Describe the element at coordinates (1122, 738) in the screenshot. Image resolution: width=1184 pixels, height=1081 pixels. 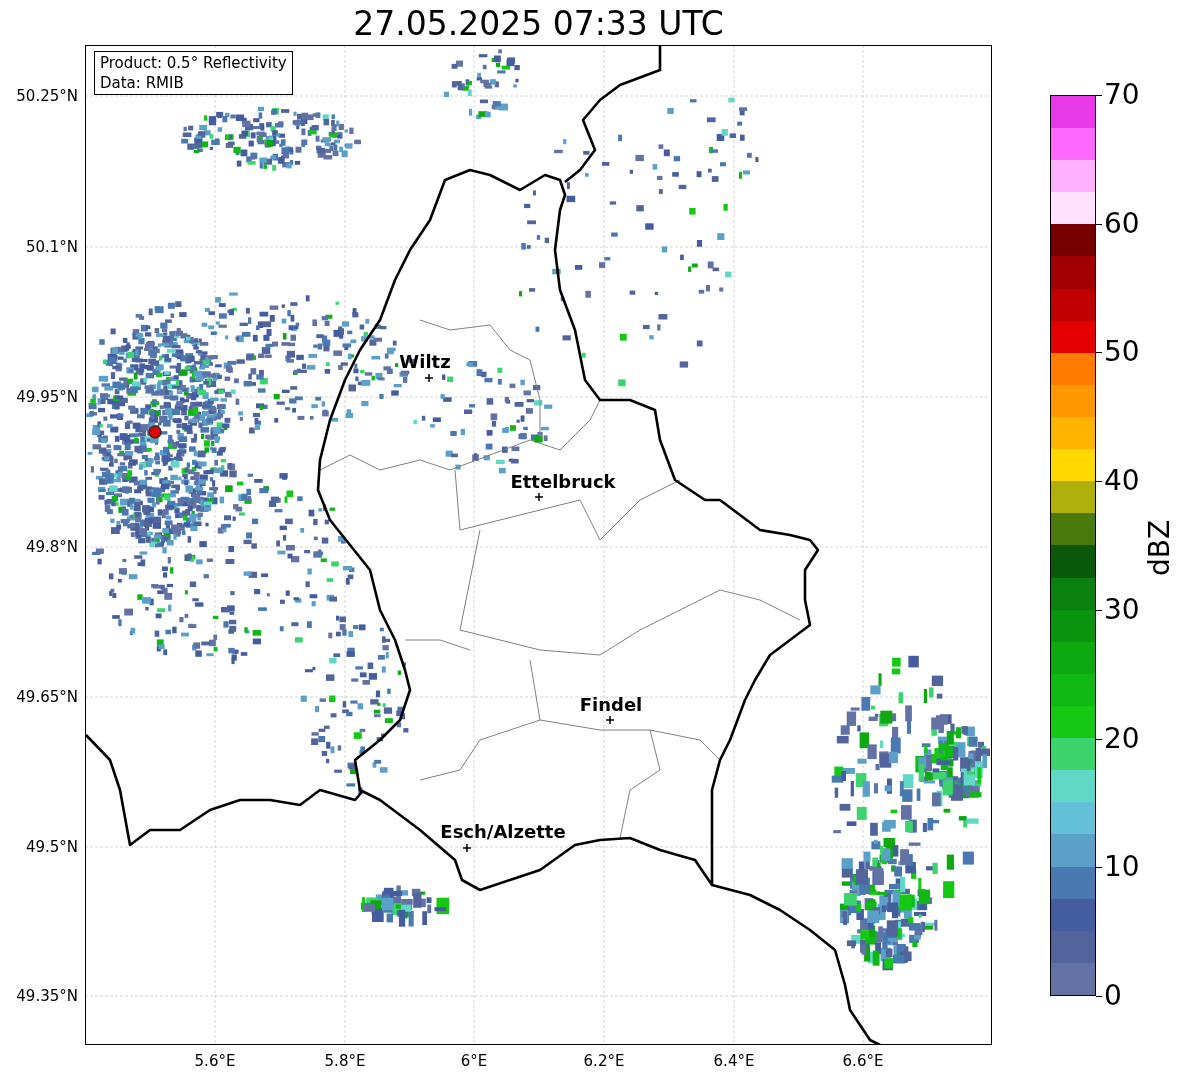
I see `colorbar-tick-label: 20` at that location.